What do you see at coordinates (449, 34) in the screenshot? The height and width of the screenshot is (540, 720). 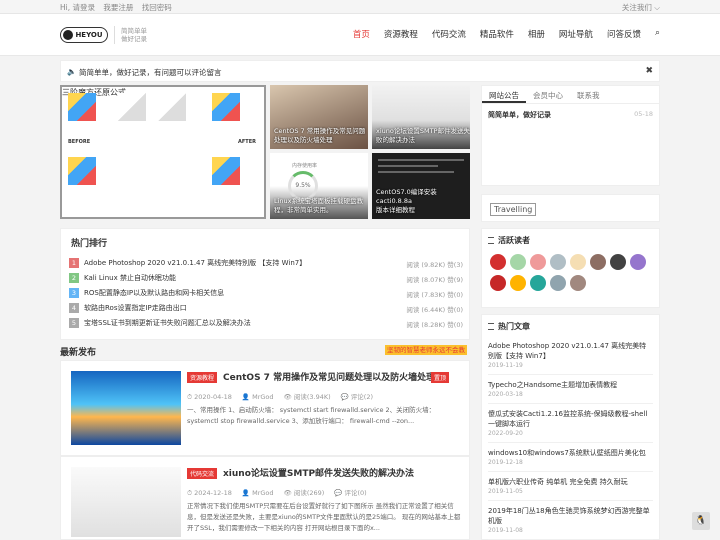 I see `nav-code: 代码交流` at bounding box center [449, 34].